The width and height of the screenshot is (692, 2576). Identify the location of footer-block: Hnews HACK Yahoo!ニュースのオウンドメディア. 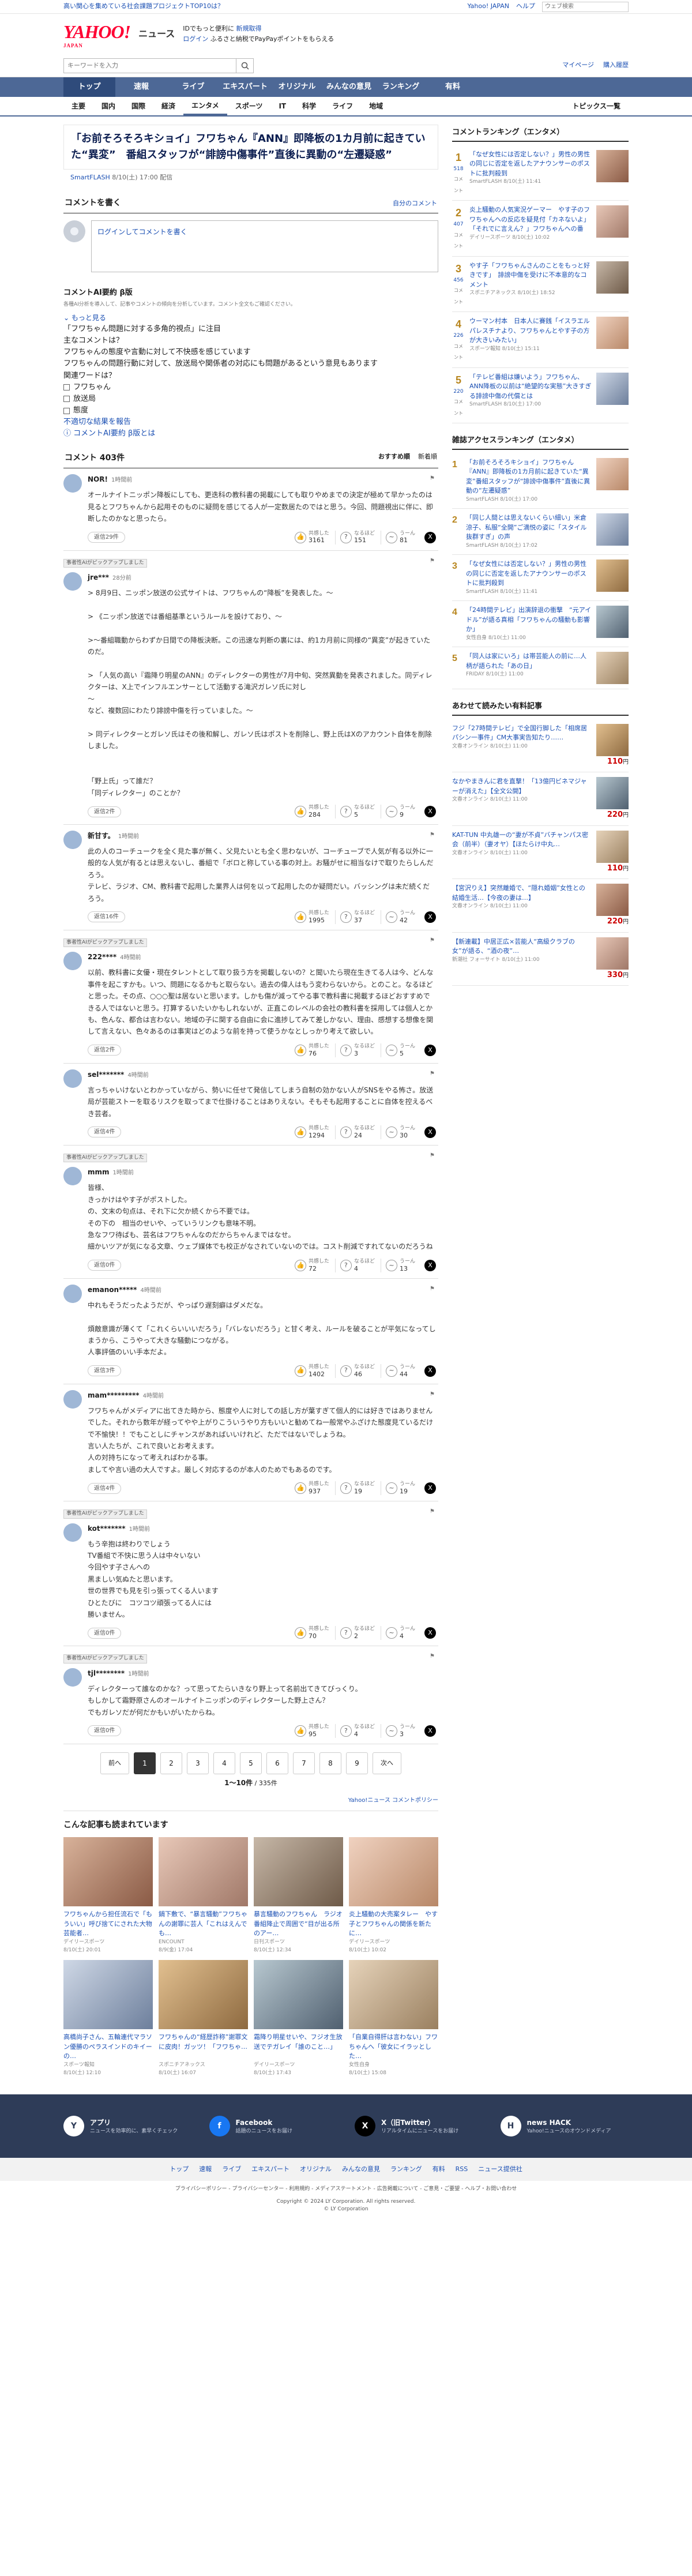
(564, 2126).